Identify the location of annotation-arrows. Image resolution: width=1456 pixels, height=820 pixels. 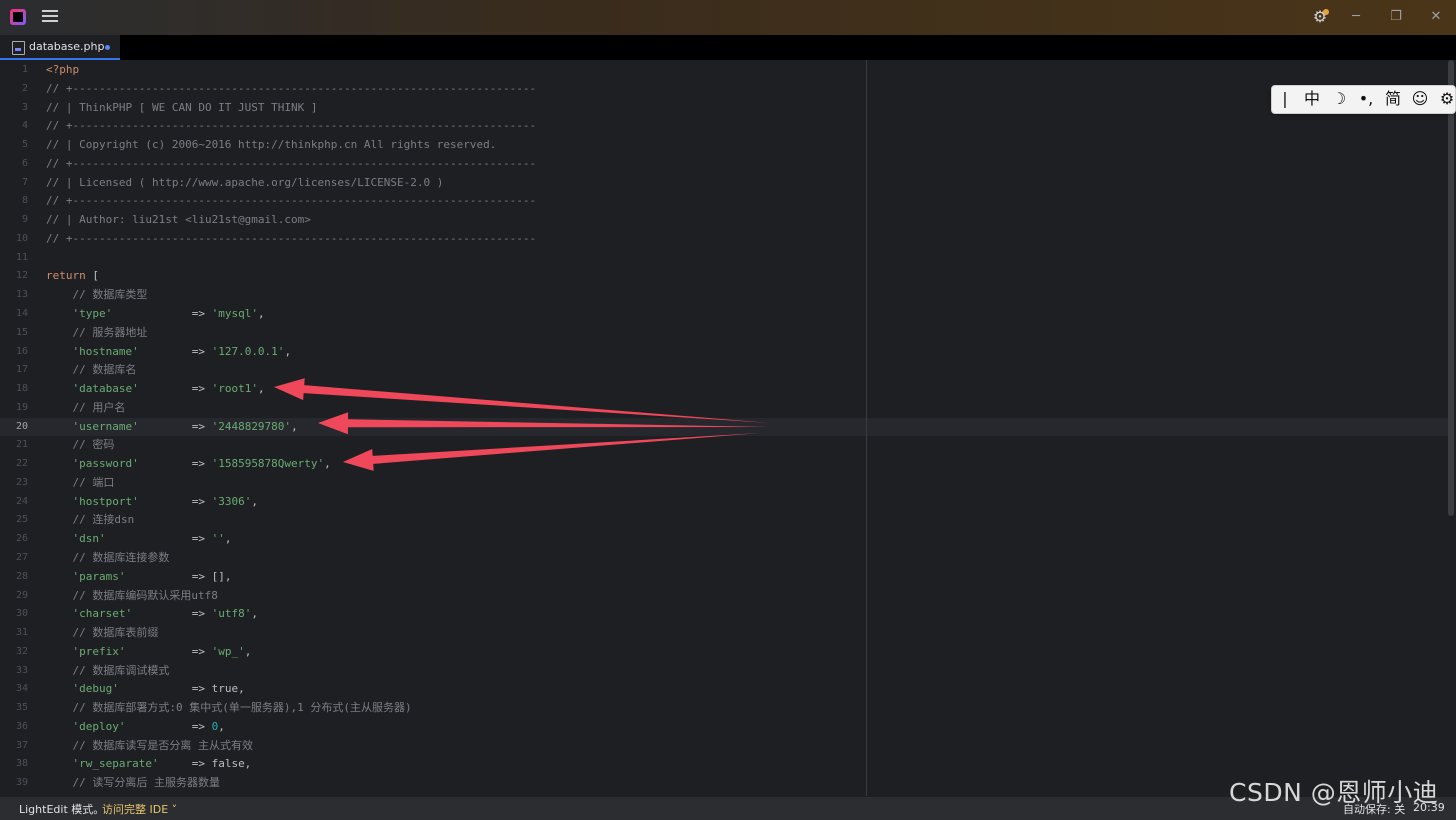
(522, 424).